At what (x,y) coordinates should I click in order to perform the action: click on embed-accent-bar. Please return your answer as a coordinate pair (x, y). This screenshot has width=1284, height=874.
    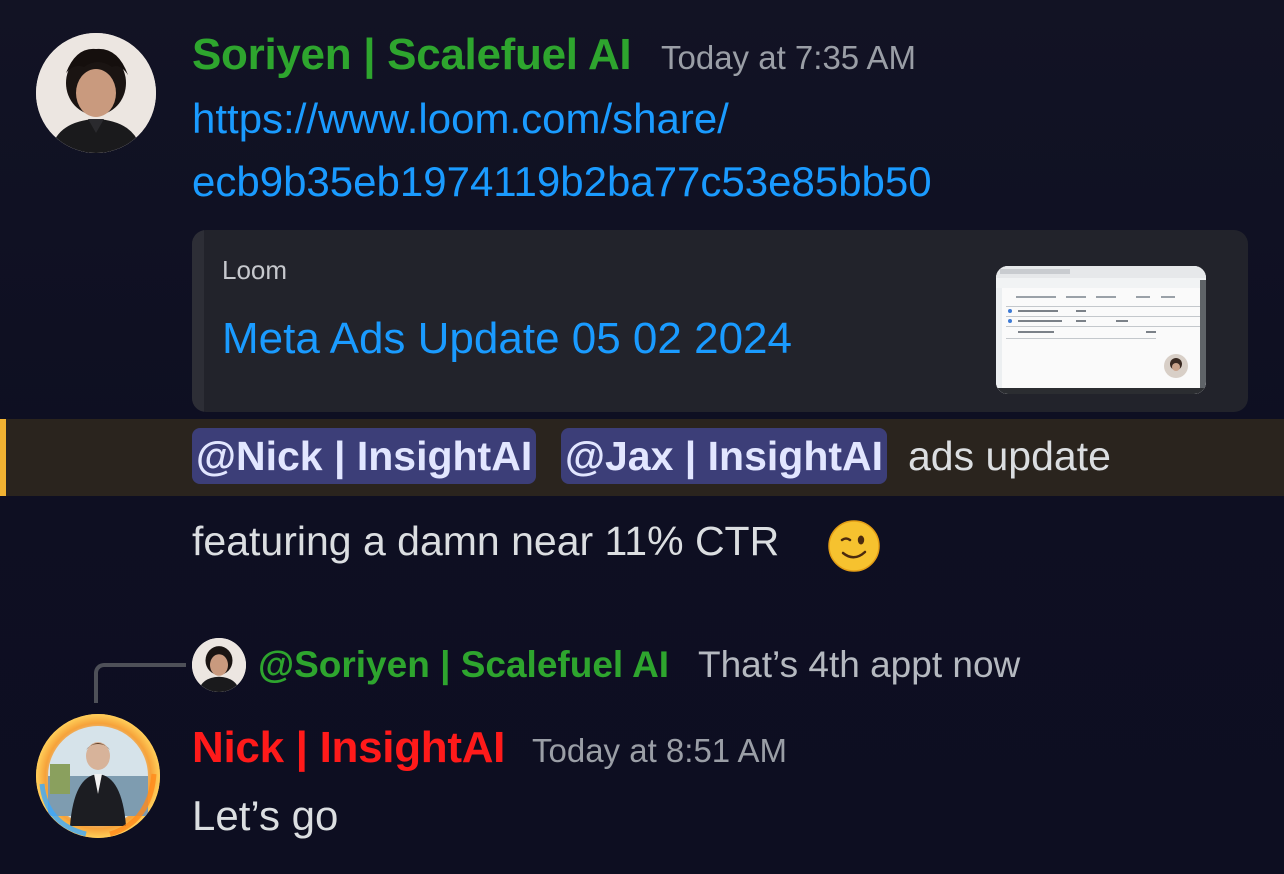
    Looking at the image, I should click on (198, 321).